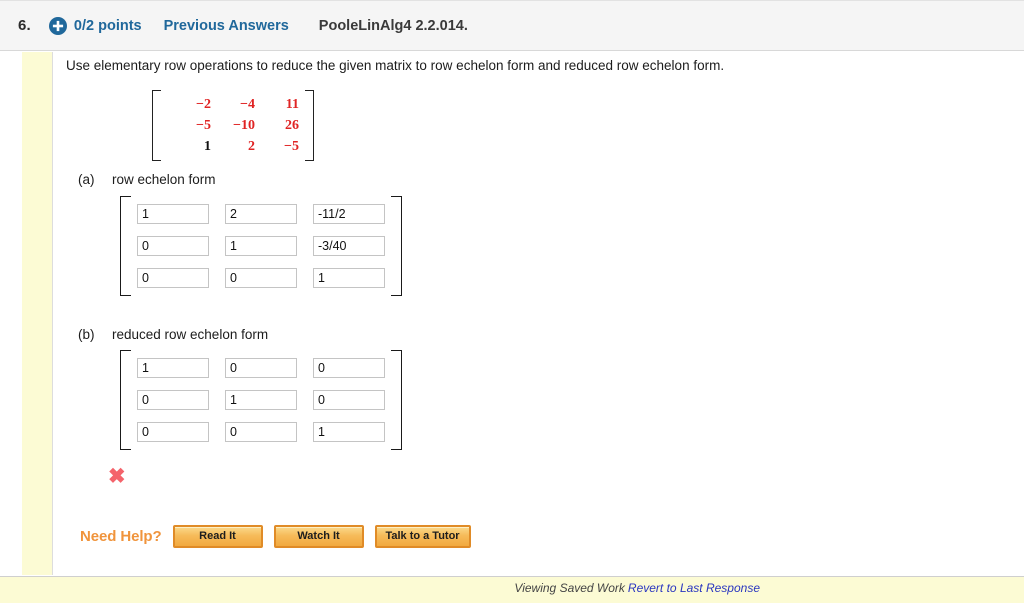 Image resolution: width=1024 pixels, height=603 pixels. I want to click on answer-input-a-r3c1, so click(173, 278).